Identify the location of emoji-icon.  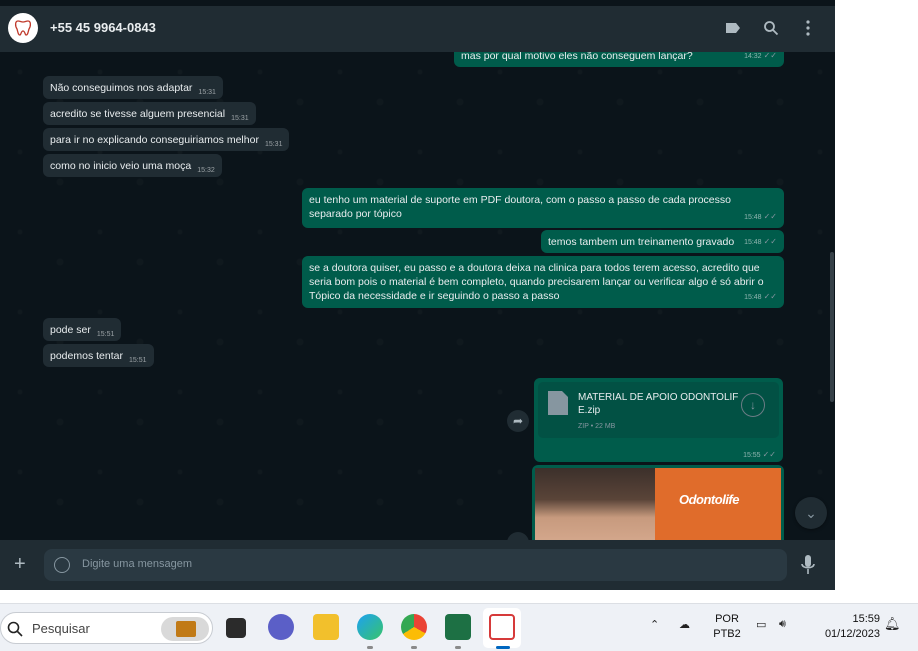
(62, 565).